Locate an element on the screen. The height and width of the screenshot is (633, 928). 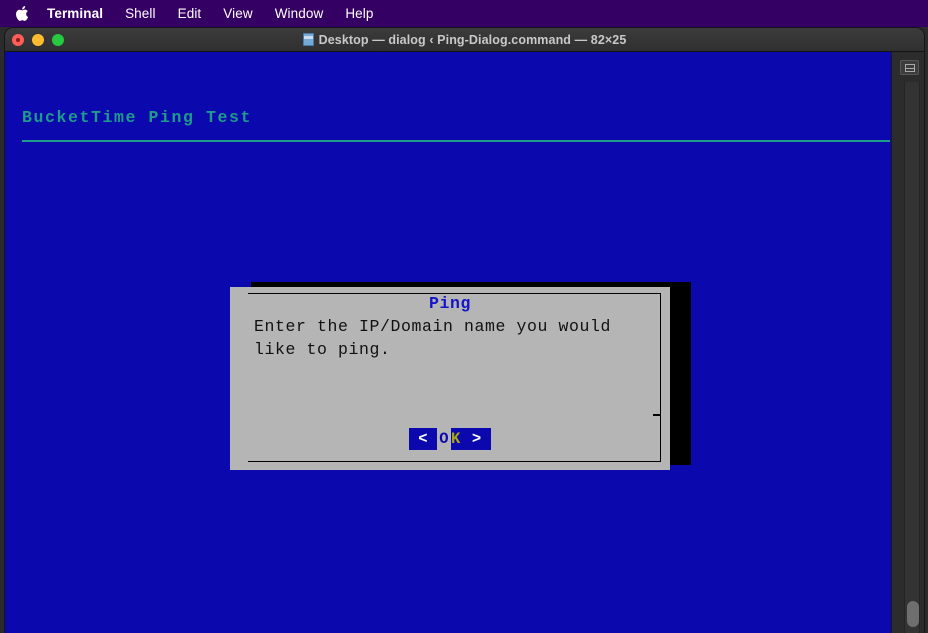
ok-button-hotkey: O is located at coordinates (444, 439).